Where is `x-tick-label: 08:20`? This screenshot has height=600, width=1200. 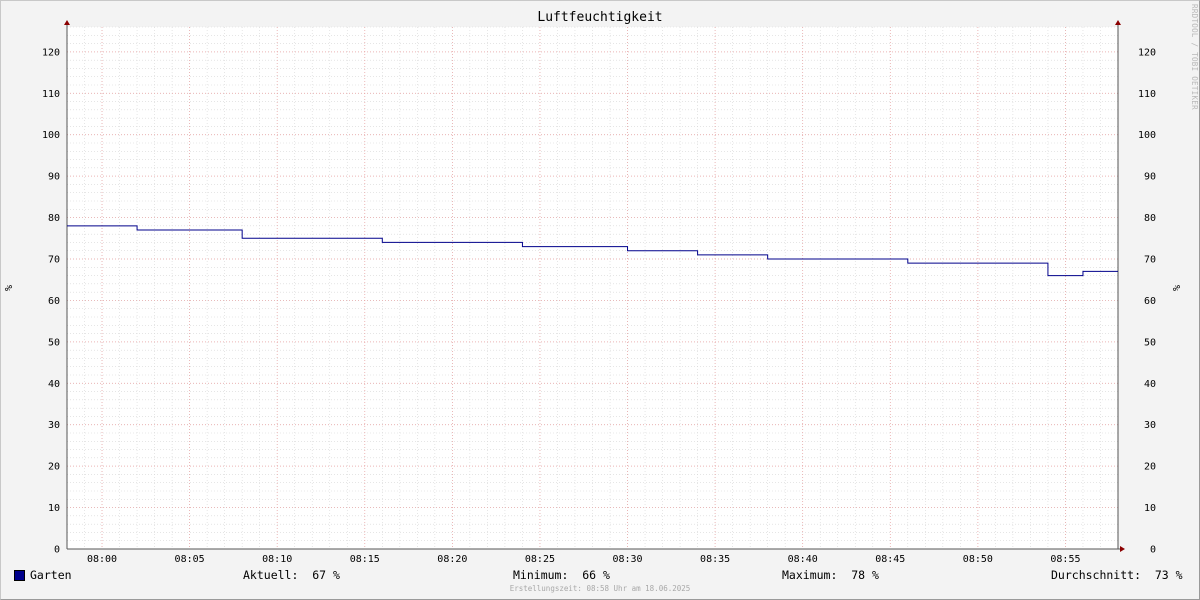 x-tick-label: 08:20 is located at coordinates (452, 559).